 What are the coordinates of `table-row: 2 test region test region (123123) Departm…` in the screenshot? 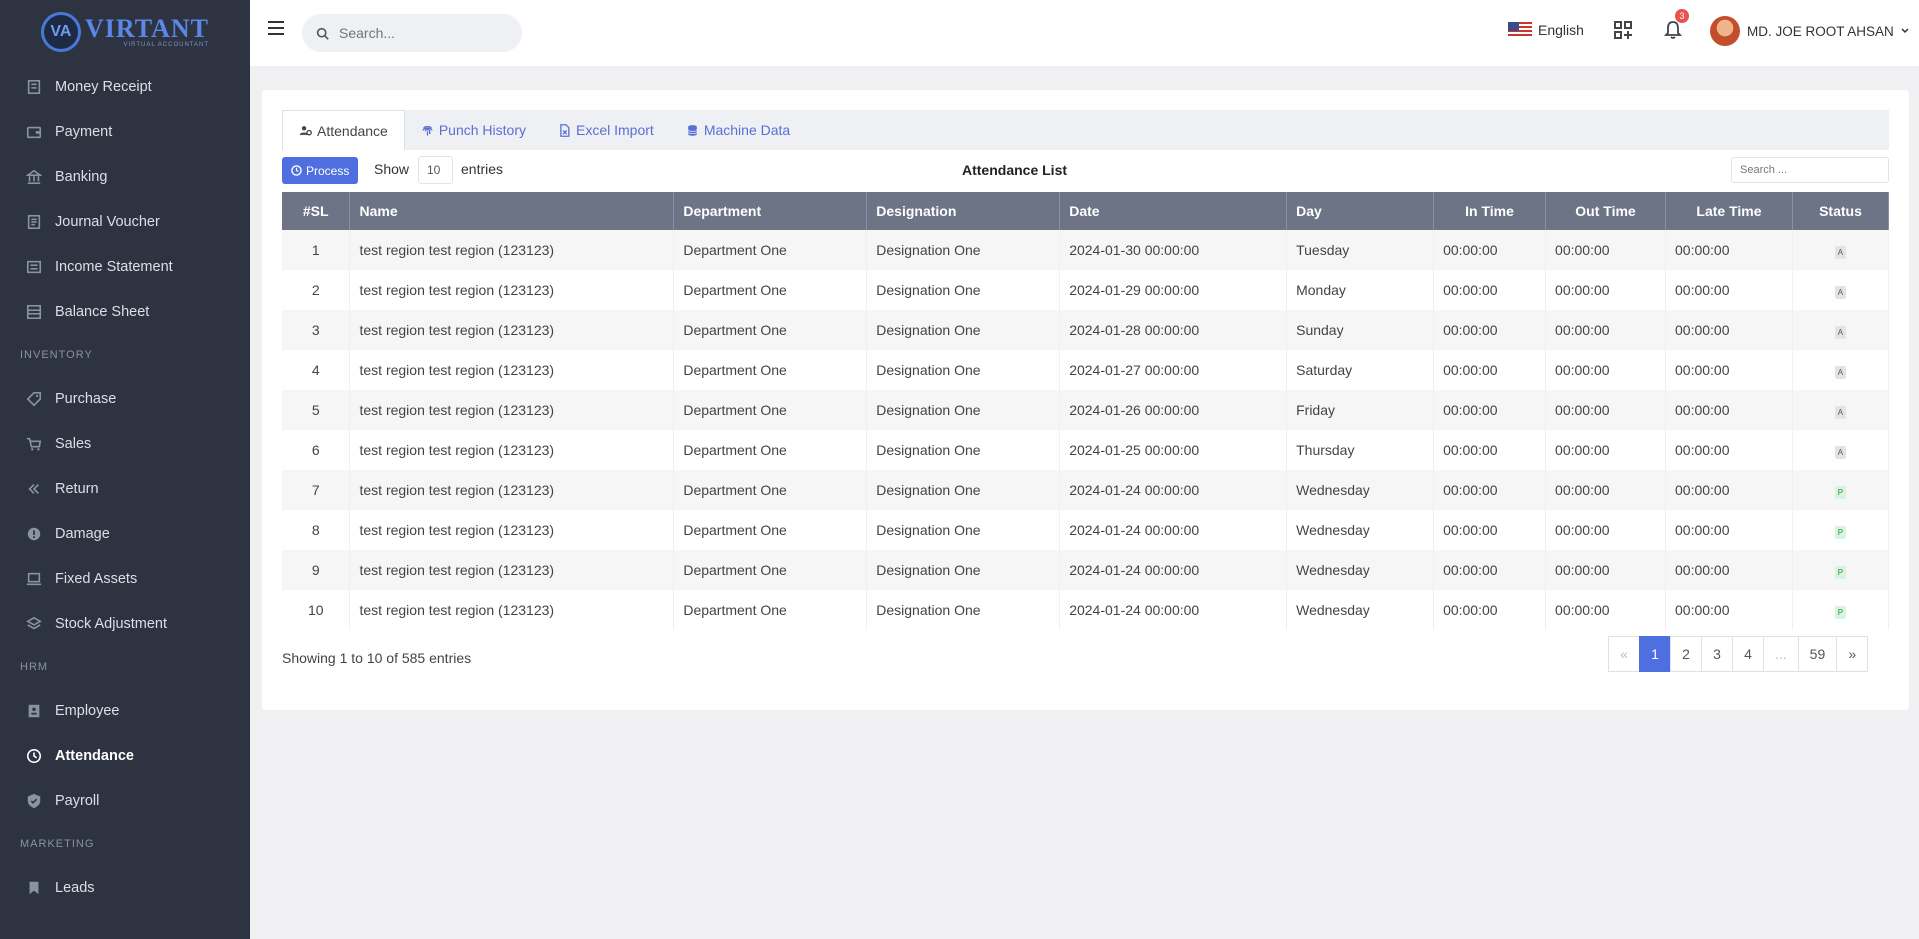 It's located at (1086, 290).